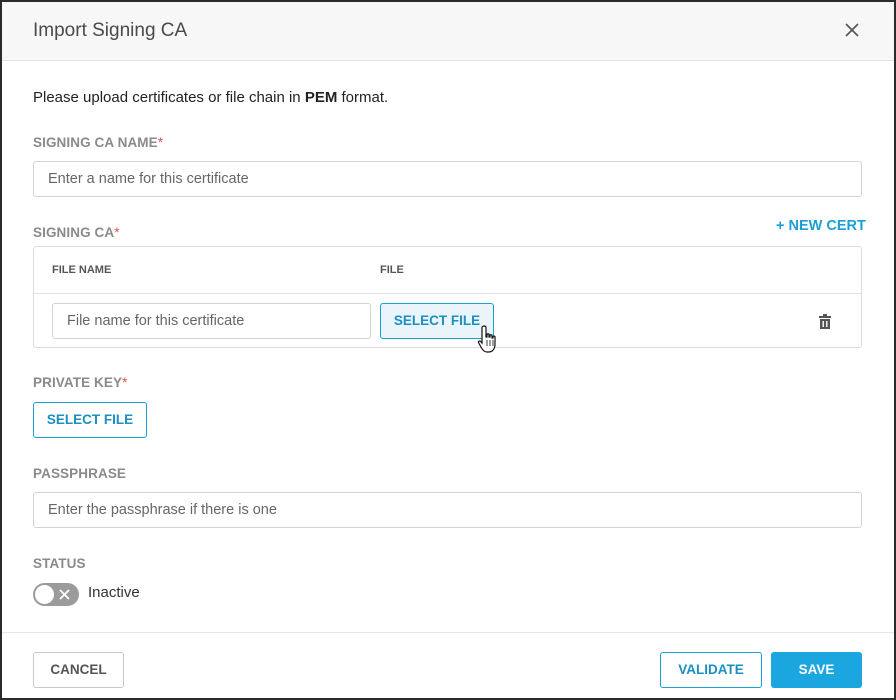  Describe the element at coordinates (448, 632) in the screenshot. I see `footer-divider` at that location.